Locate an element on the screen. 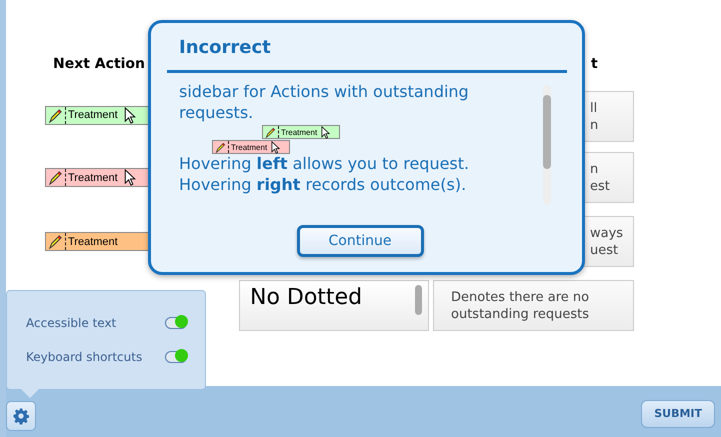 This screenshot has width=721, height=437. column-header: t is located at coordinates (594, 65).